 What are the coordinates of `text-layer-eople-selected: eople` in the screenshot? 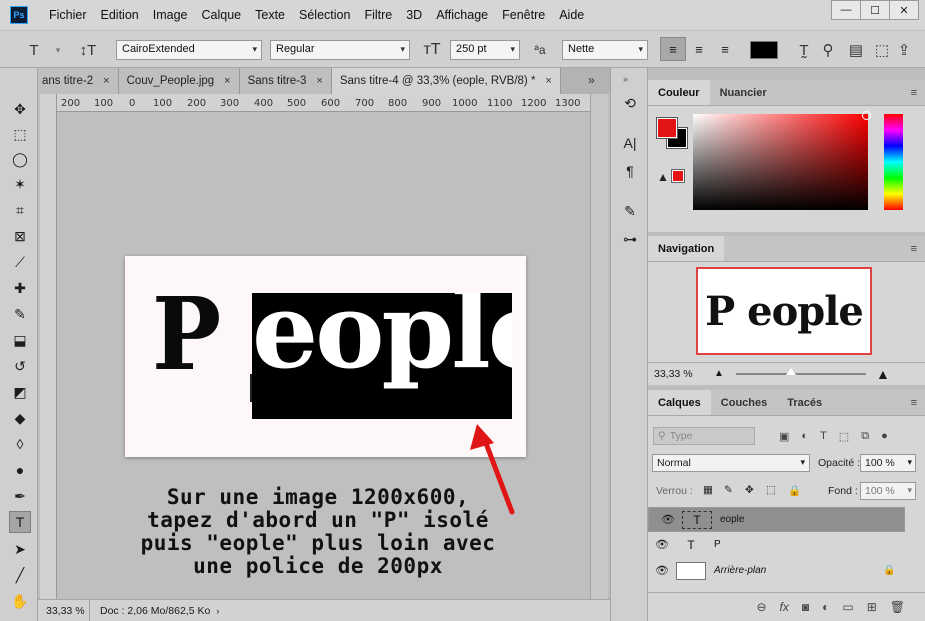 It's located at (382, 356).